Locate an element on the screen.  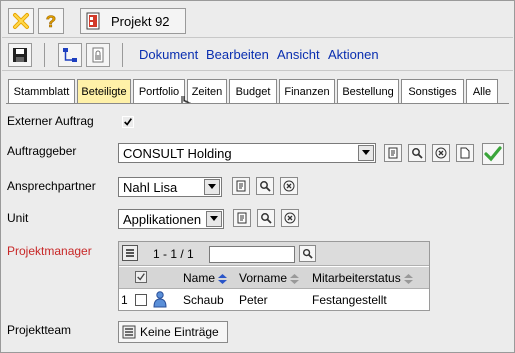
ansprechpartner-details-button is located at coordinates (241, 186).